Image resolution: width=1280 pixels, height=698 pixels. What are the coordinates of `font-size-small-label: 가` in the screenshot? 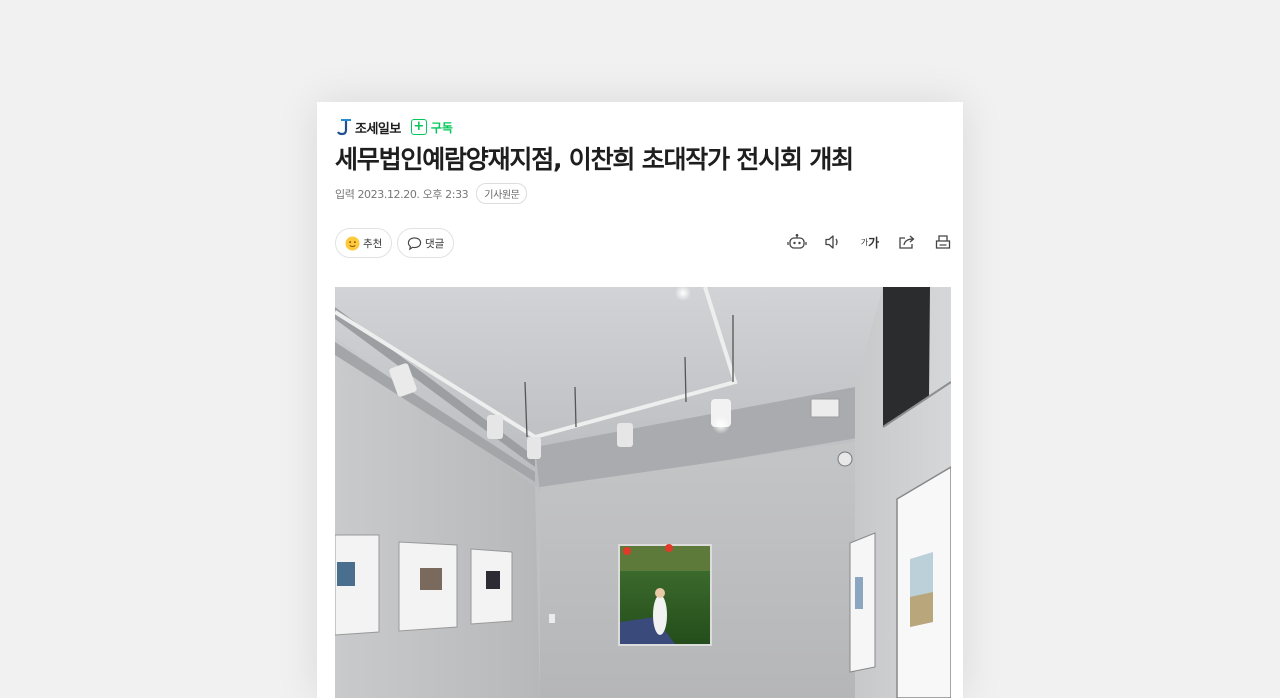 It's located at (864, 242).